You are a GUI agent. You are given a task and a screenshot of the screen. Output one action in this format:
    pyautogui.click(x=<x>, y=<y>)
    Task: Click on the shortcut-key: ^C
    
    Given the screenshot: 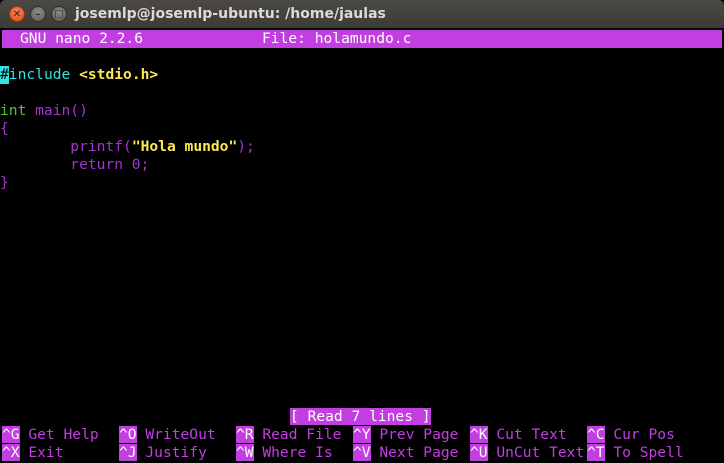 What is the action you would take?
    pyautogui.click(x=596, y=434)
    